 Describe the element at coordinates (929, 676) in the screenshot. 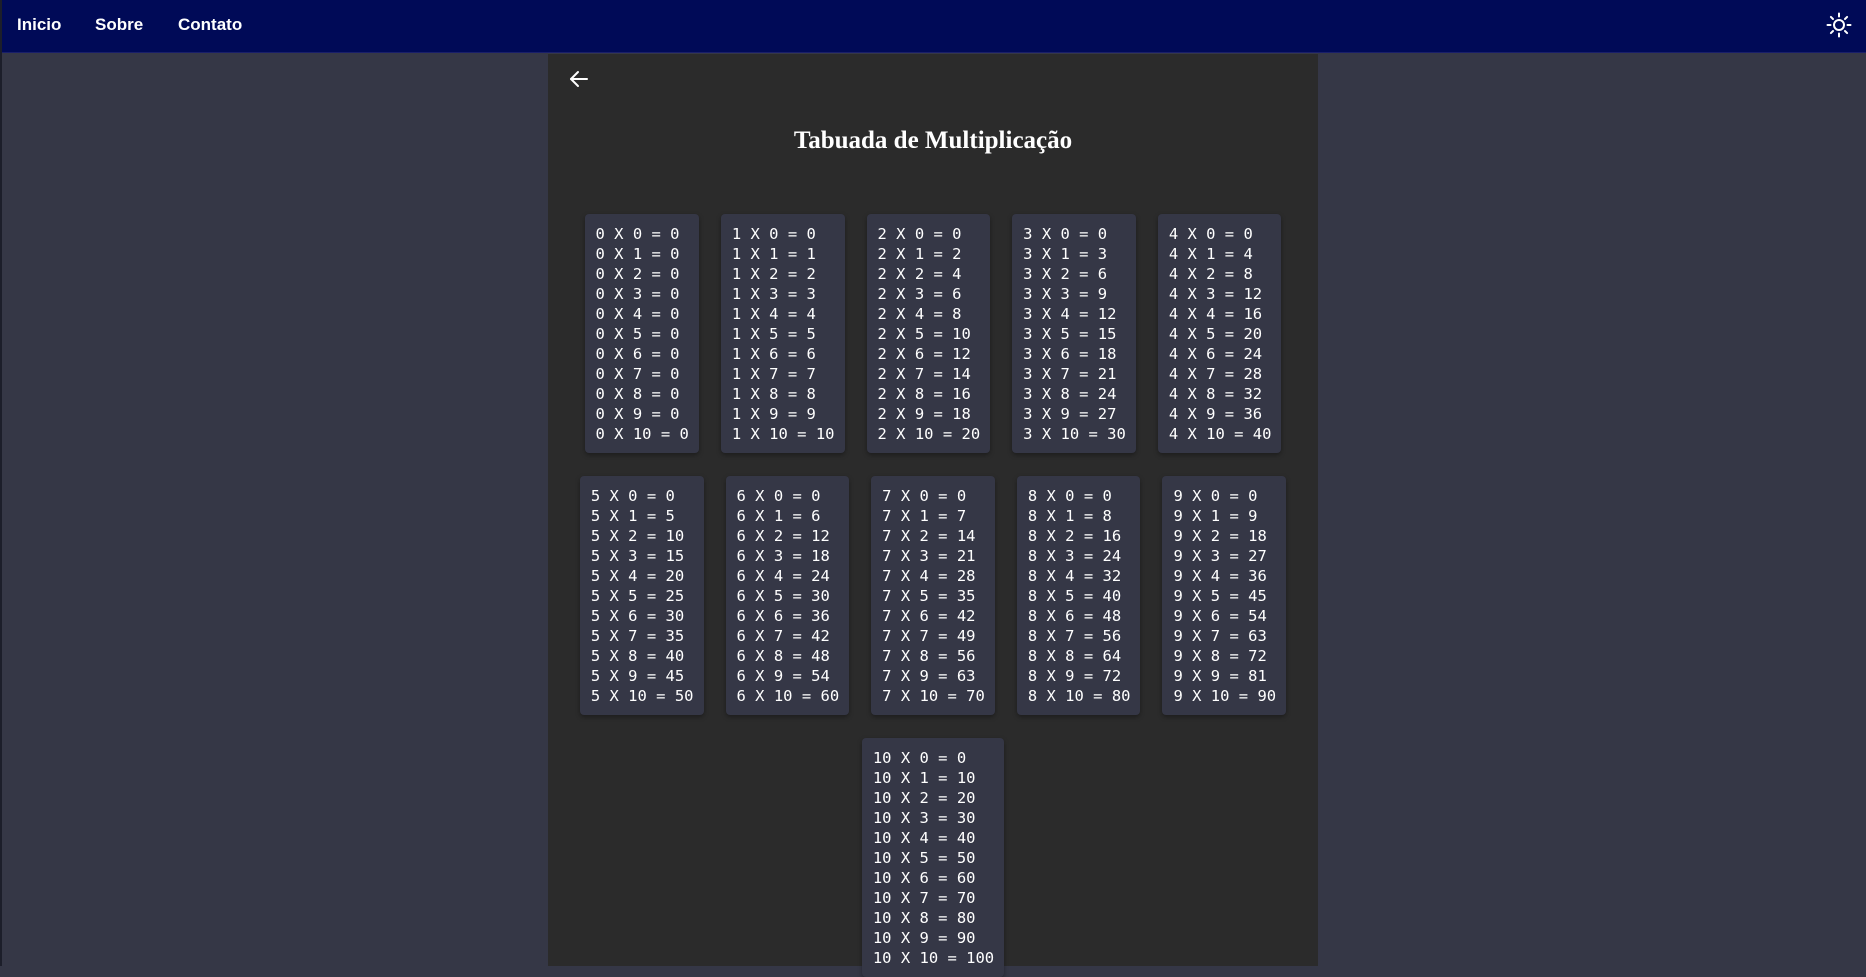

I see `table-line: 7 X 9 = 63` at that location.